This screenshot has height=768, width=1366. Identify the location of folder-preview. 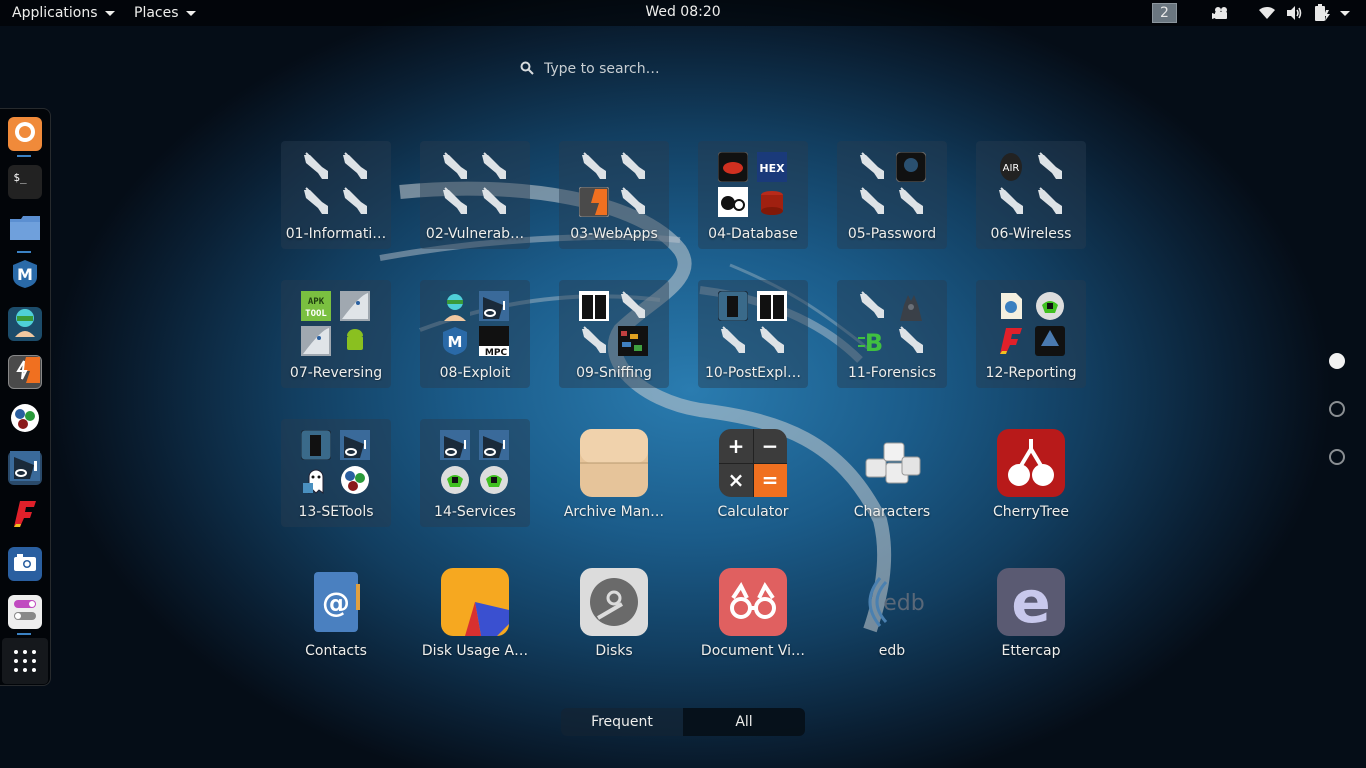
(1031, 326).